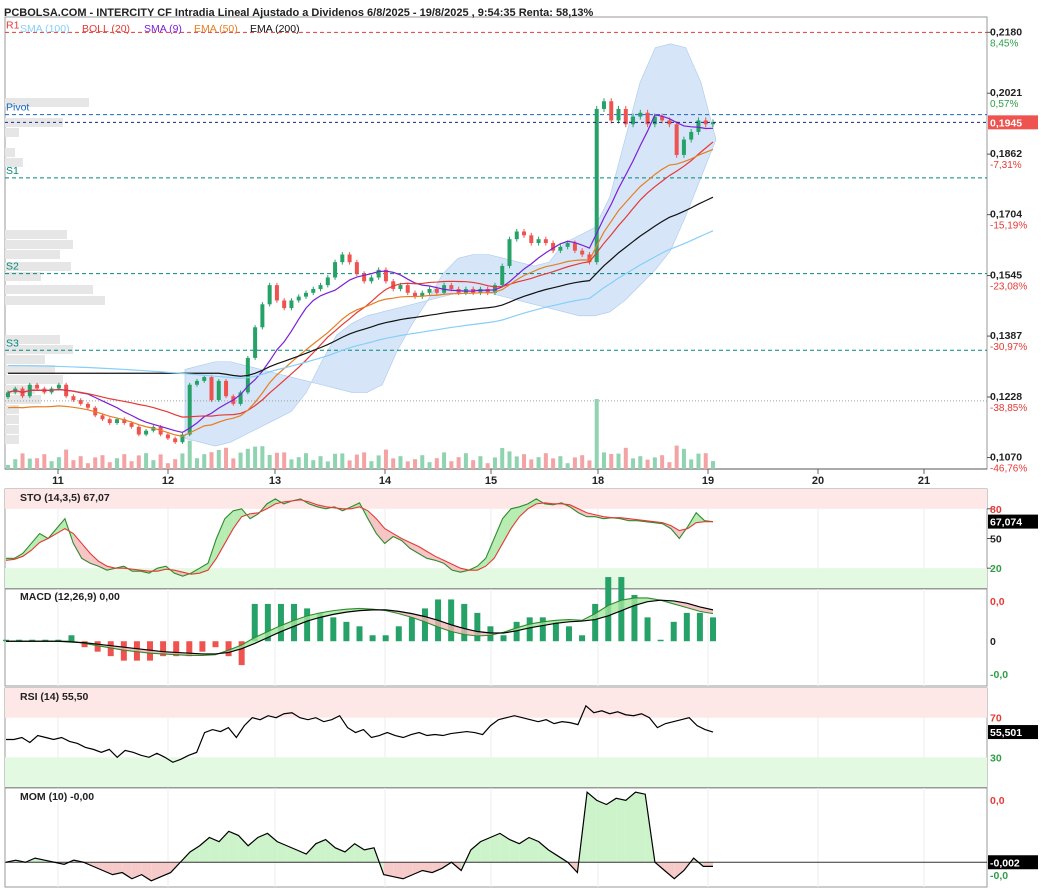  I want to click on pivot-label-r1: R1, so click(13, 25).